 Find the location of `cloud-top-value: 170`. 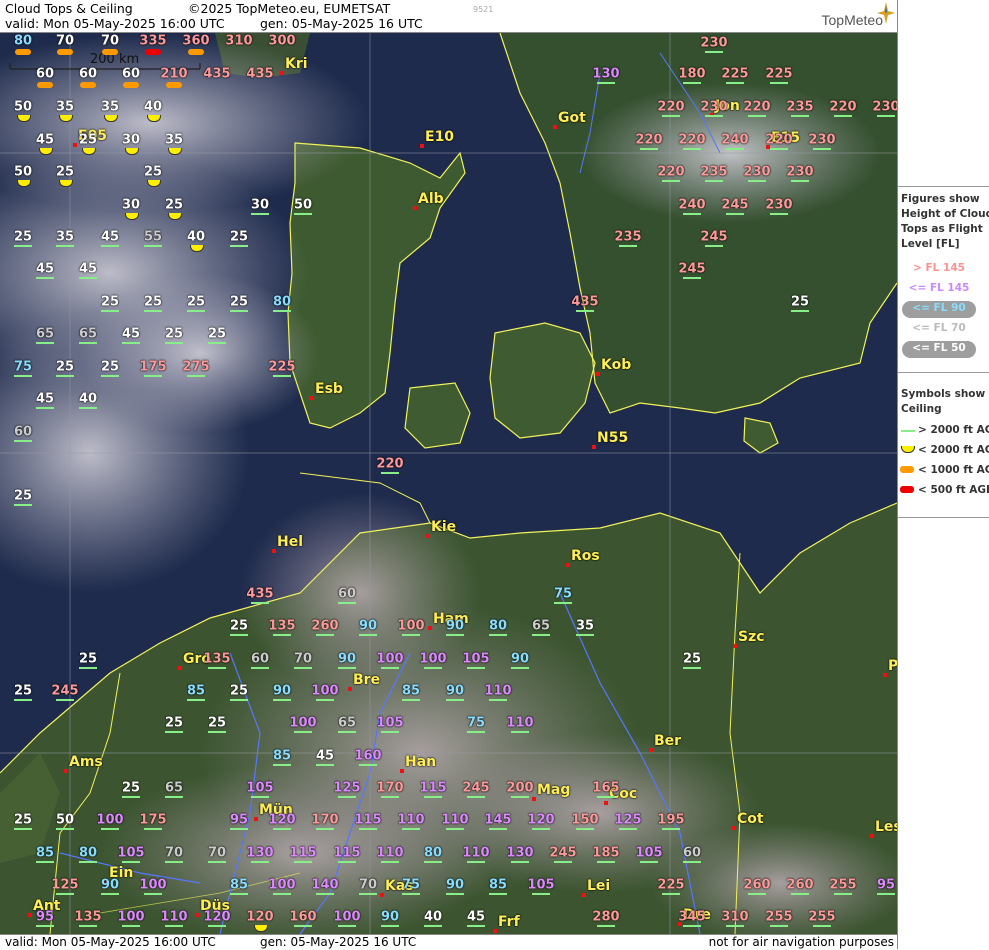

cloud-top-value: 170 is located at coordinates (325, 820).